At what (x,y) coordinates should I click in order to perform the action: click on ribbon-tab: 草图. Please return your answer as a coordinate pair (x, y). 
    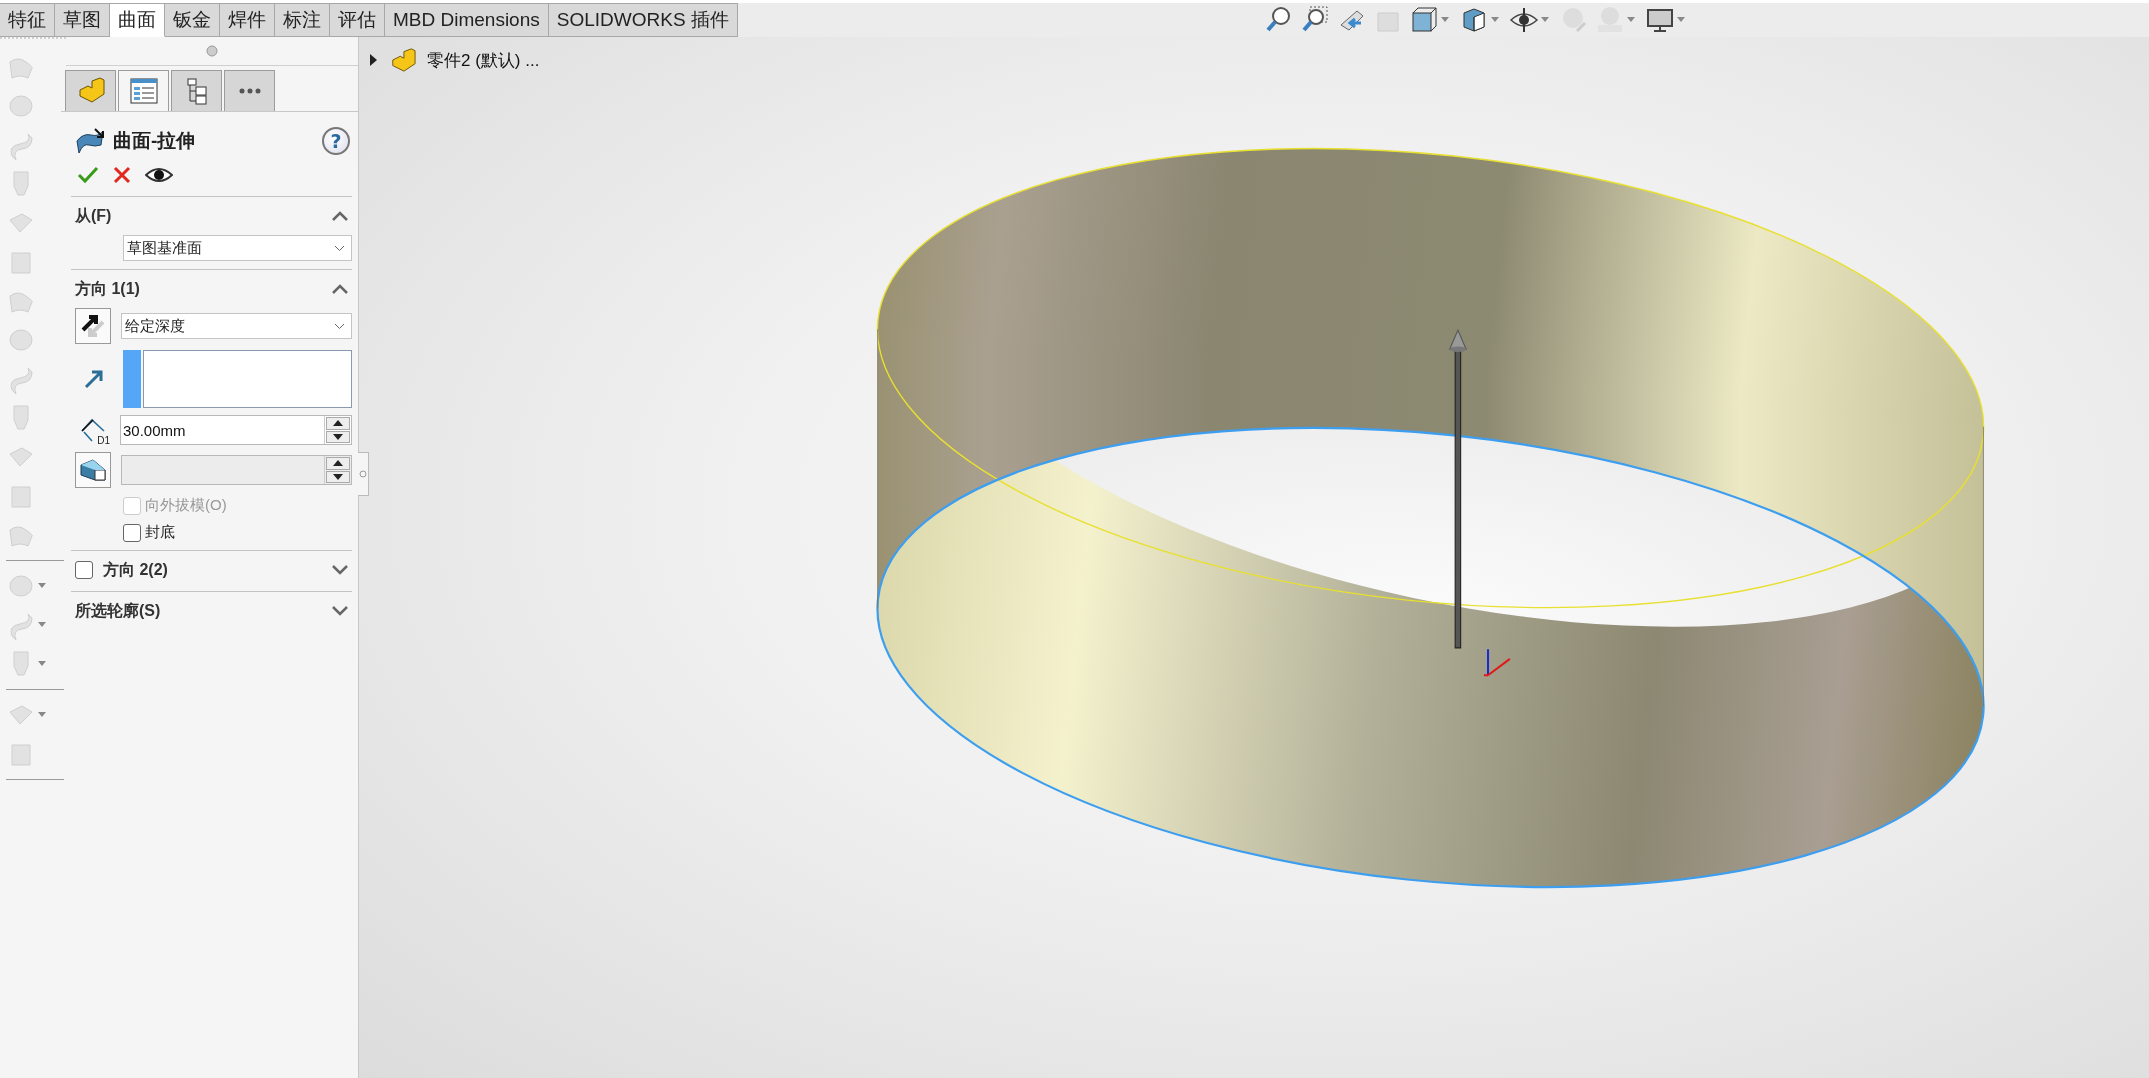
    Looking at the image, I should click on (82, 20).